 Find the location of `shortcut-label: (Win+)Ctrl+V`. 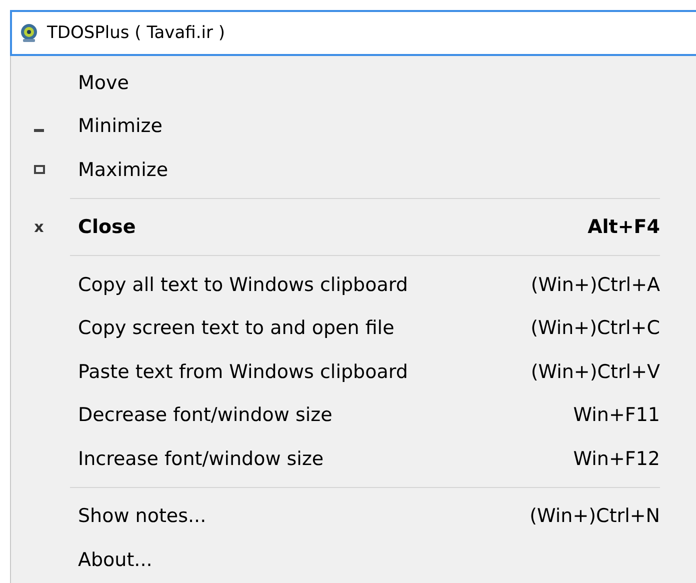

shortcut-label: (Win+)Ctrl+V is located at coordinates (595, 371).